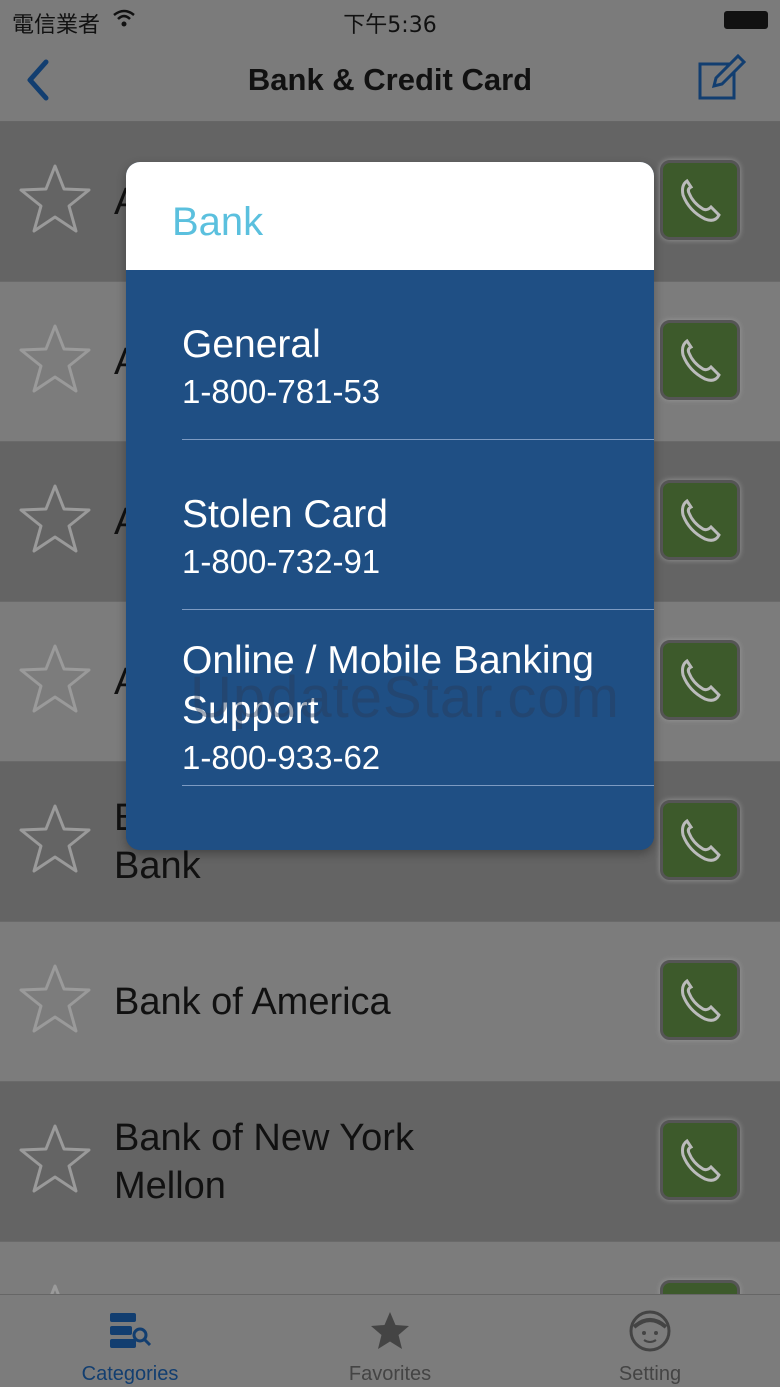  Describe the element at coordinates (252, 1002) in the screenshot. I see `bank-name: Bank of America` at that location.